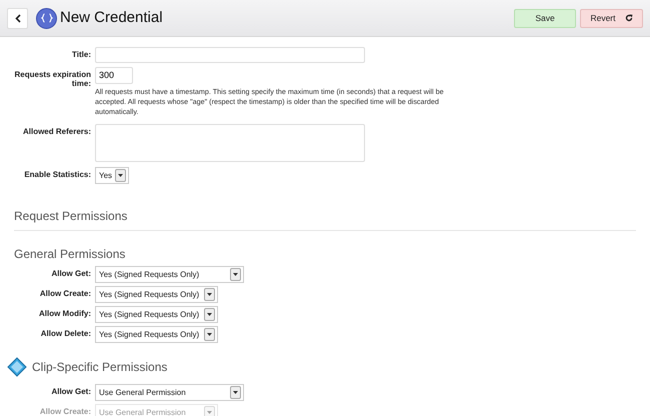  I want to click on field-label: Title:, so click(81, 54).